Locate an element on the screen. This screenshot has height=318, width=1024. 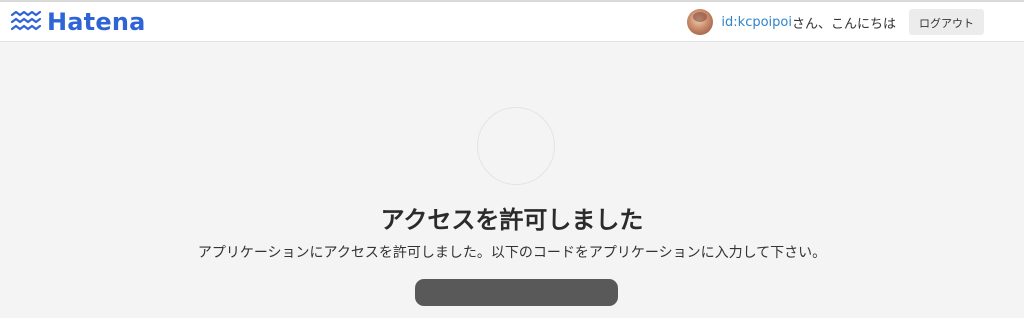
site-header: Hatena id:kcpoipoi さん、こんにちは ログアウト is located at coordinates (512, 22).